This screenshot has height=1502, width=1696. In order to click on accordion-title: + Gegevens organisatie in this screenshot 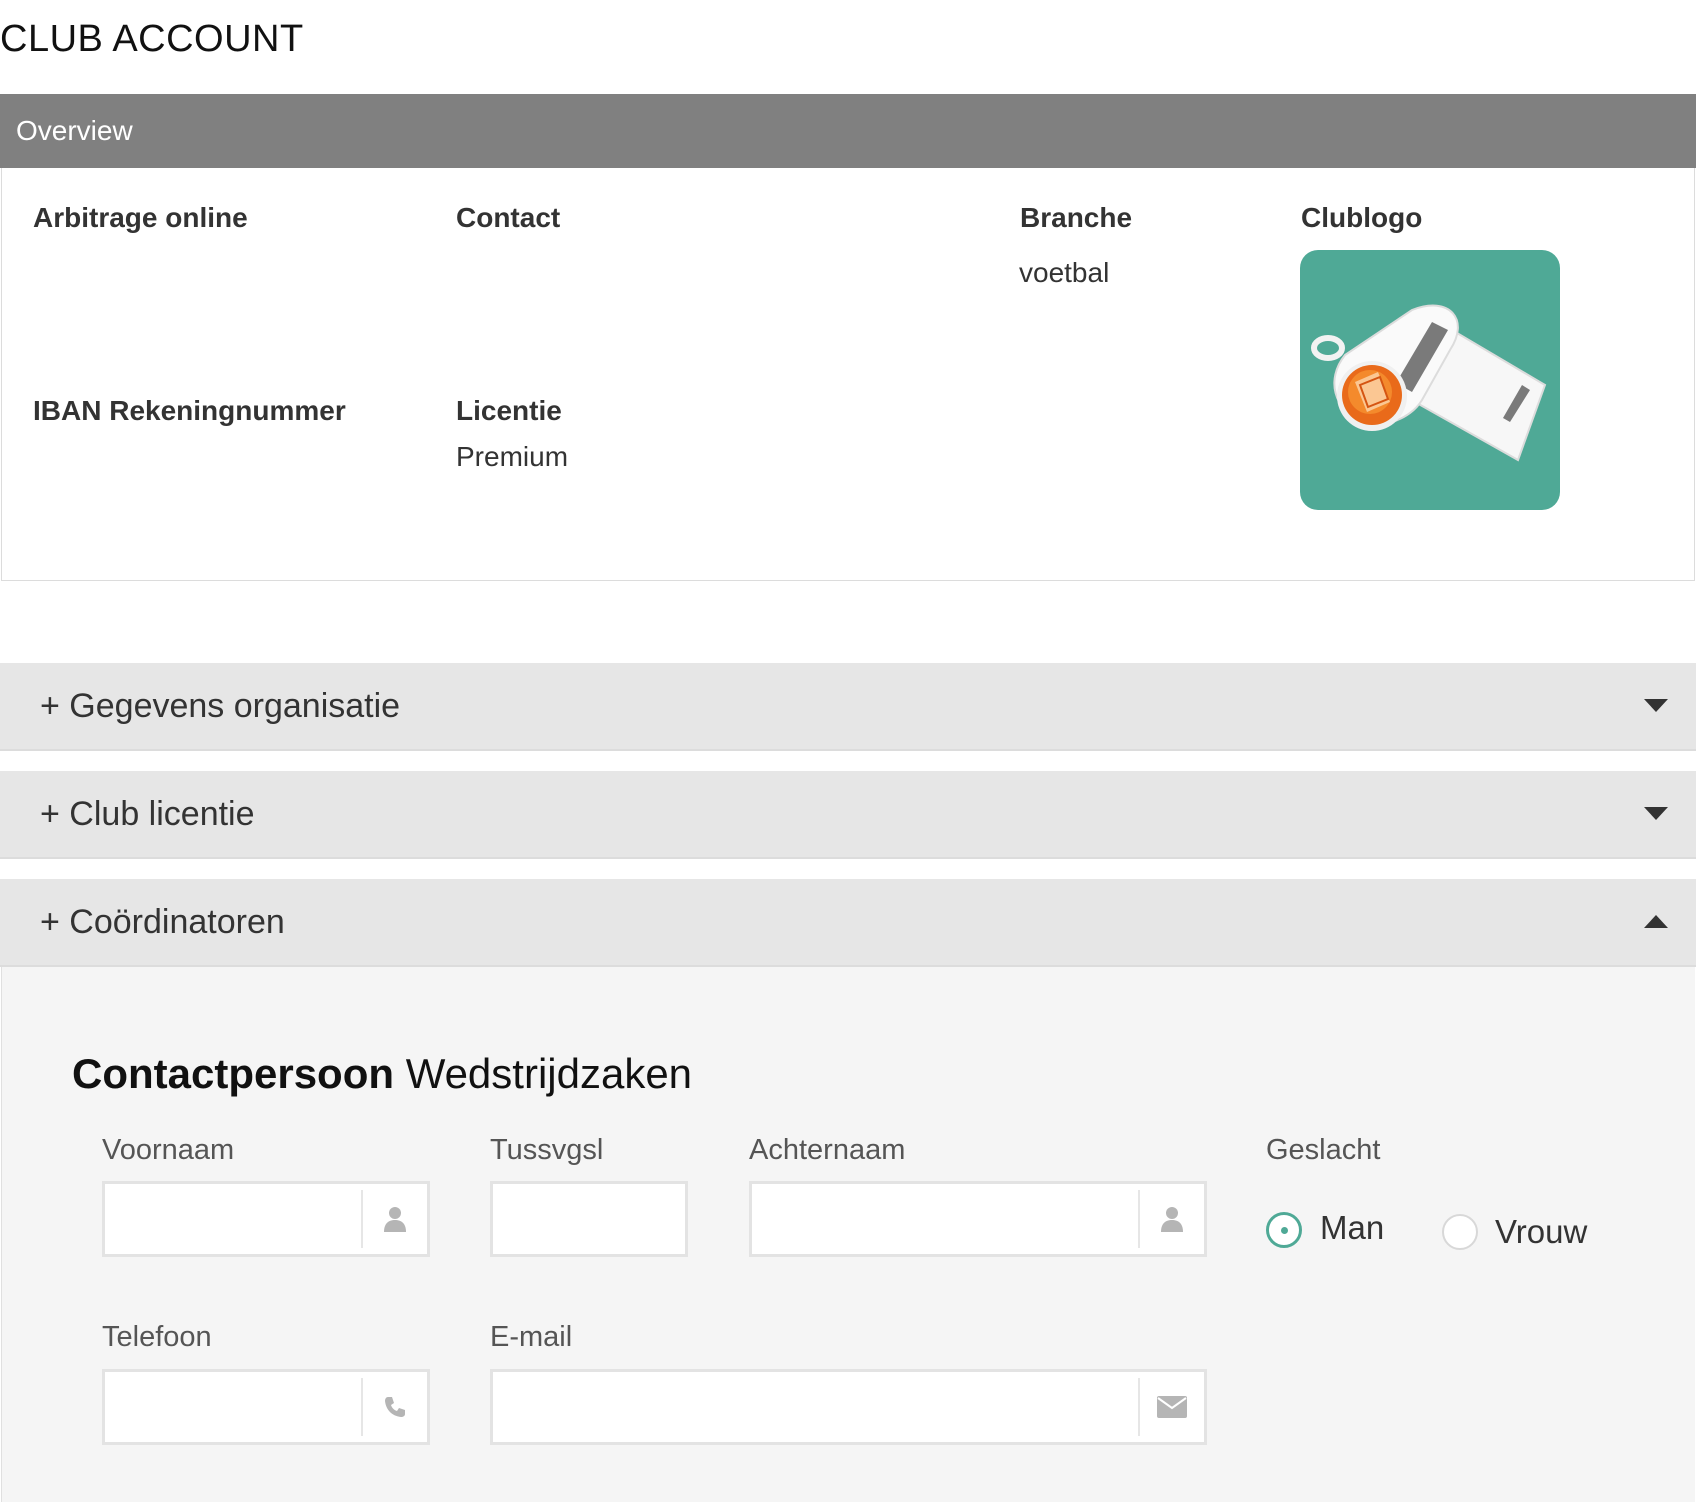, I will do `click(220, 706)`.